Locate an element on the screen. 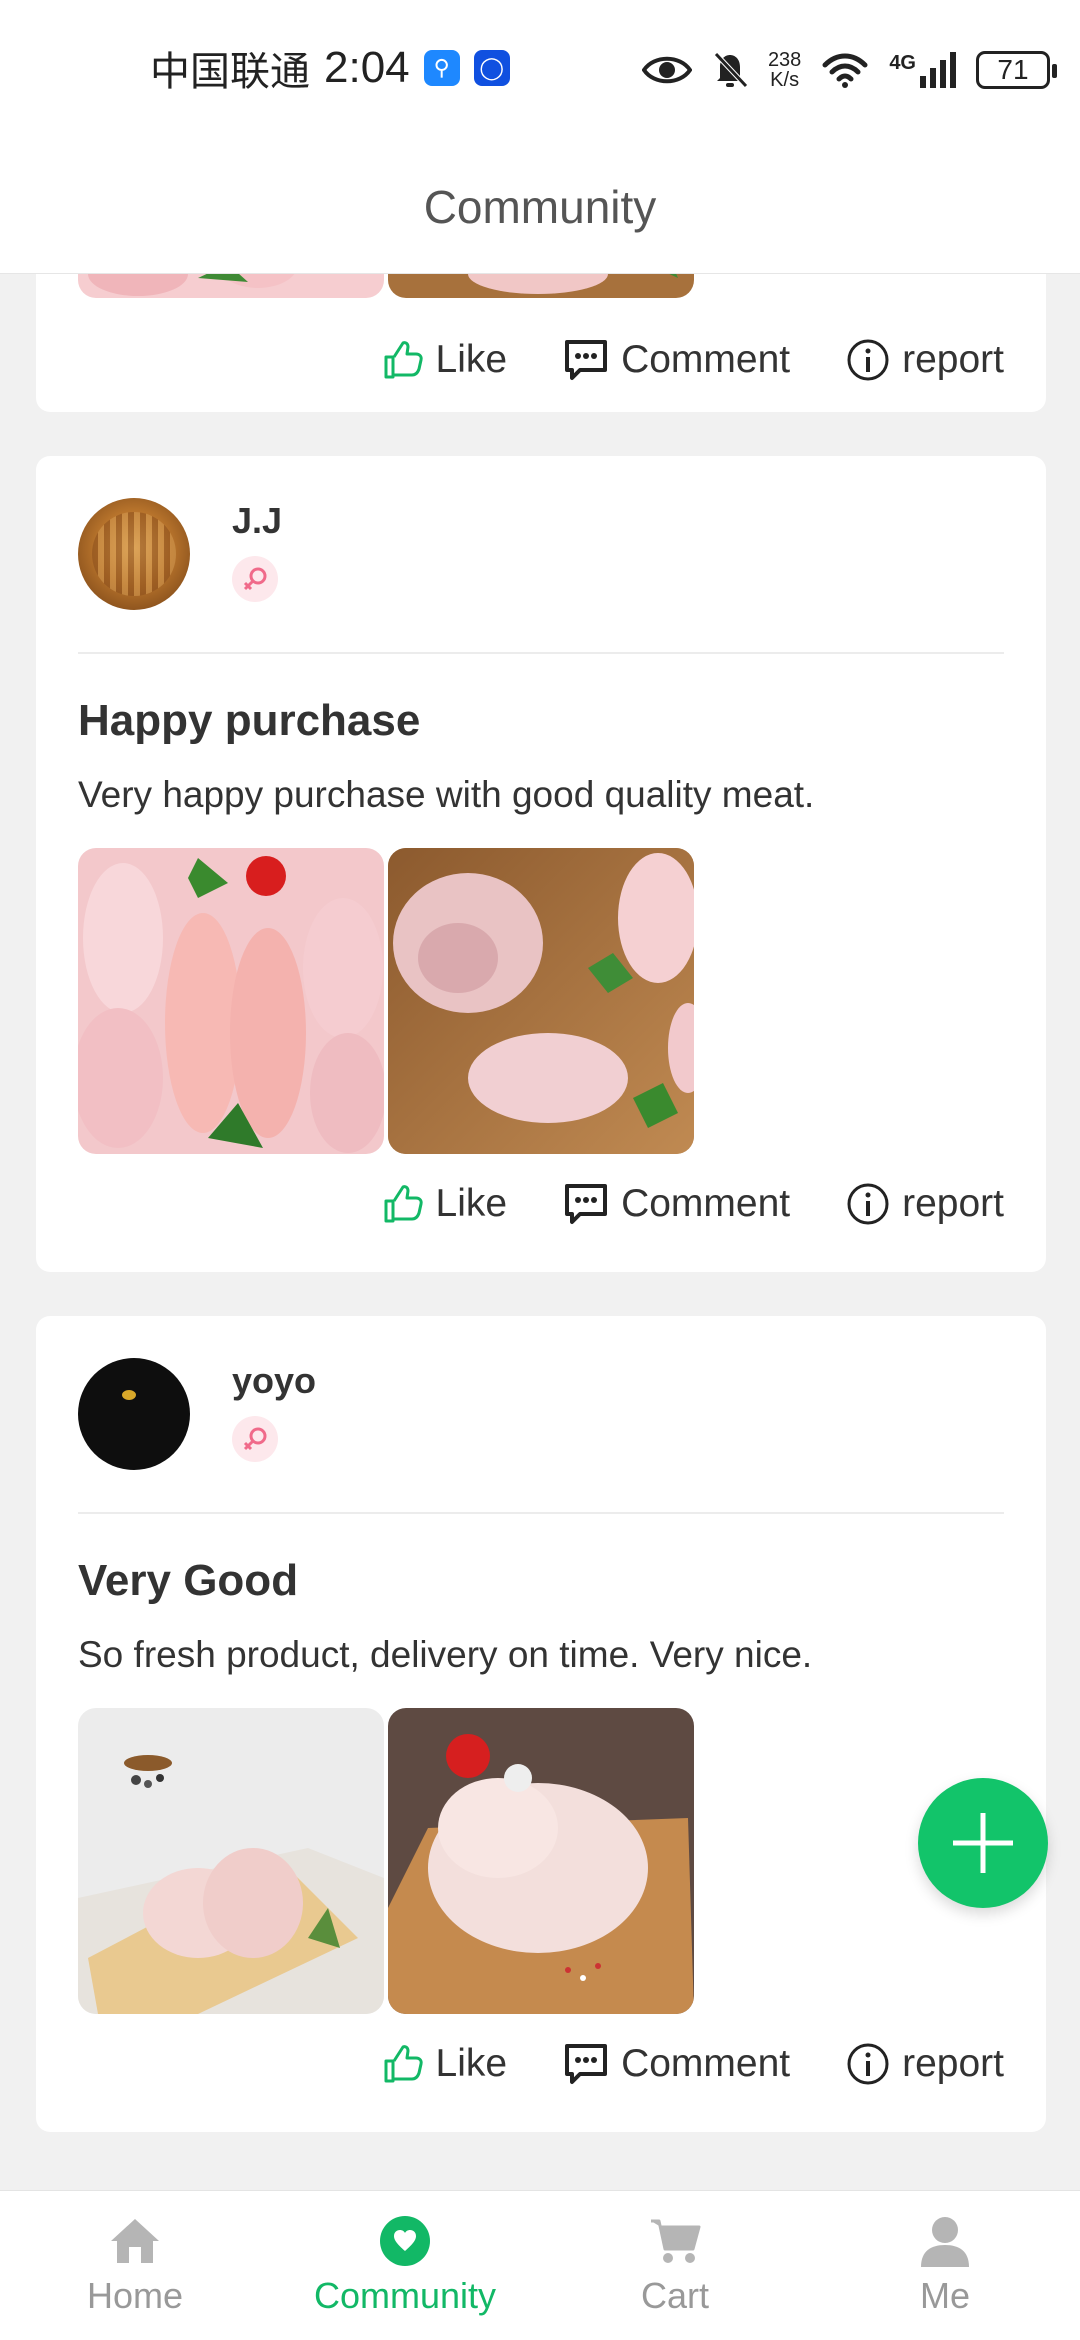  nav-item-me: Me is located at coordinates (945, 2265).